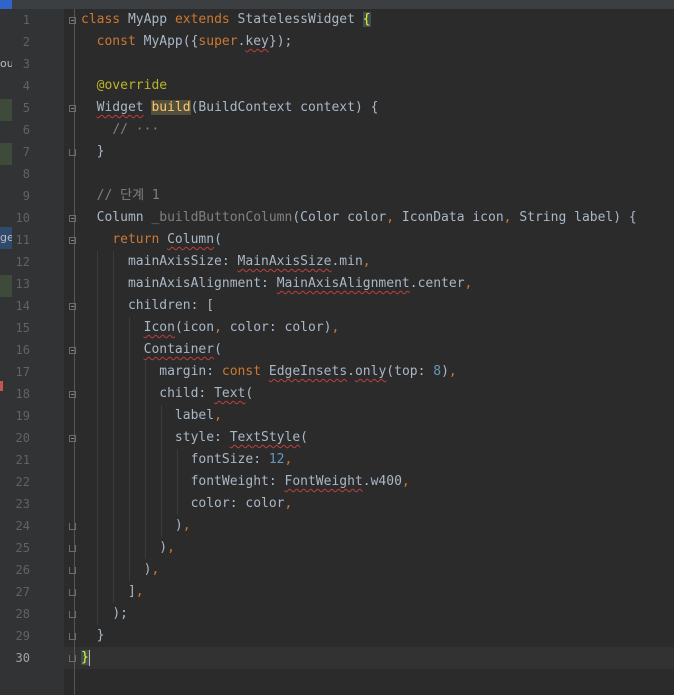 This screenshot has width=674, height=695. What do you see at coordinates (187, 393) in the screenshot?
I see `code-text: child:` at bounding box center [187, 393].